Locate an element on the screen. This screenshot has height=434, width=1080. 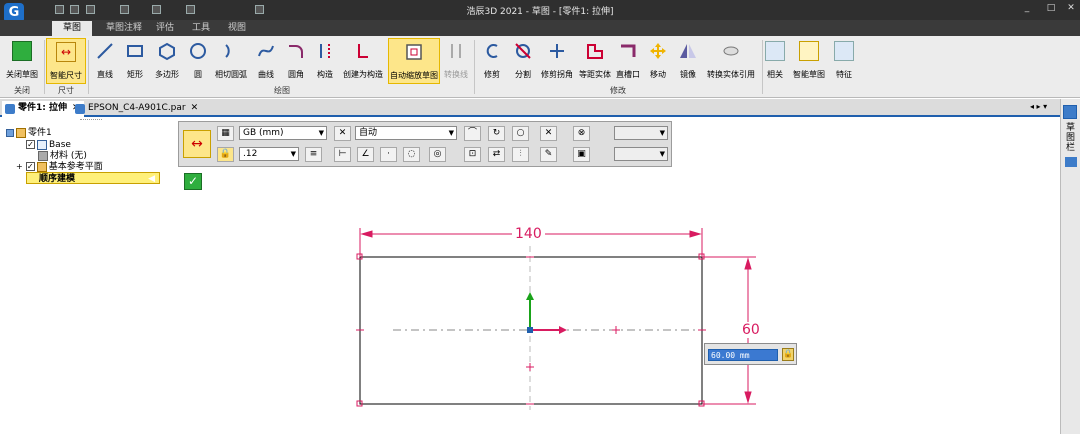
lock-icon: 🔒 is located at coordinates (788, 354).